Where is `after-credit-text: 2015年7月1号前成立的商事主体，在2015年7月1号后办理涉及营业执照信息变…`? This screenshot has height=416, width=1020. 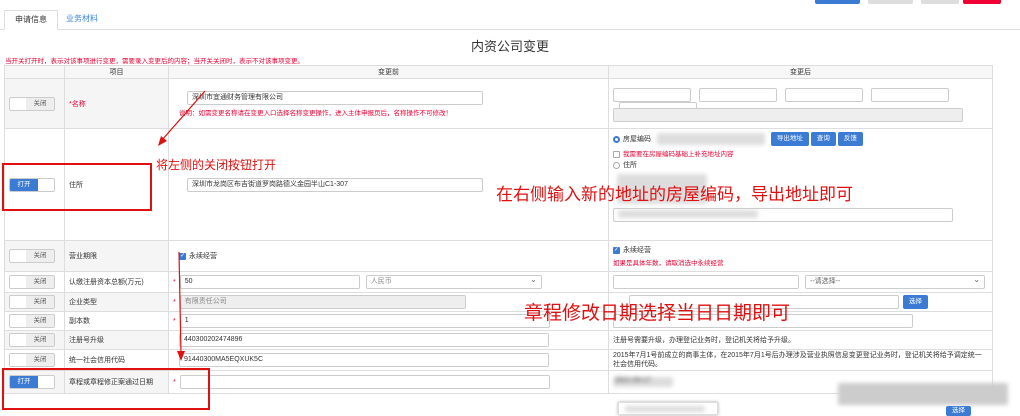
after-credit-text: 2015年7月1号前成立的商事主体，在2015年7月1号后办理涉及营业执照信息变… is located at coordinates (797, 360).